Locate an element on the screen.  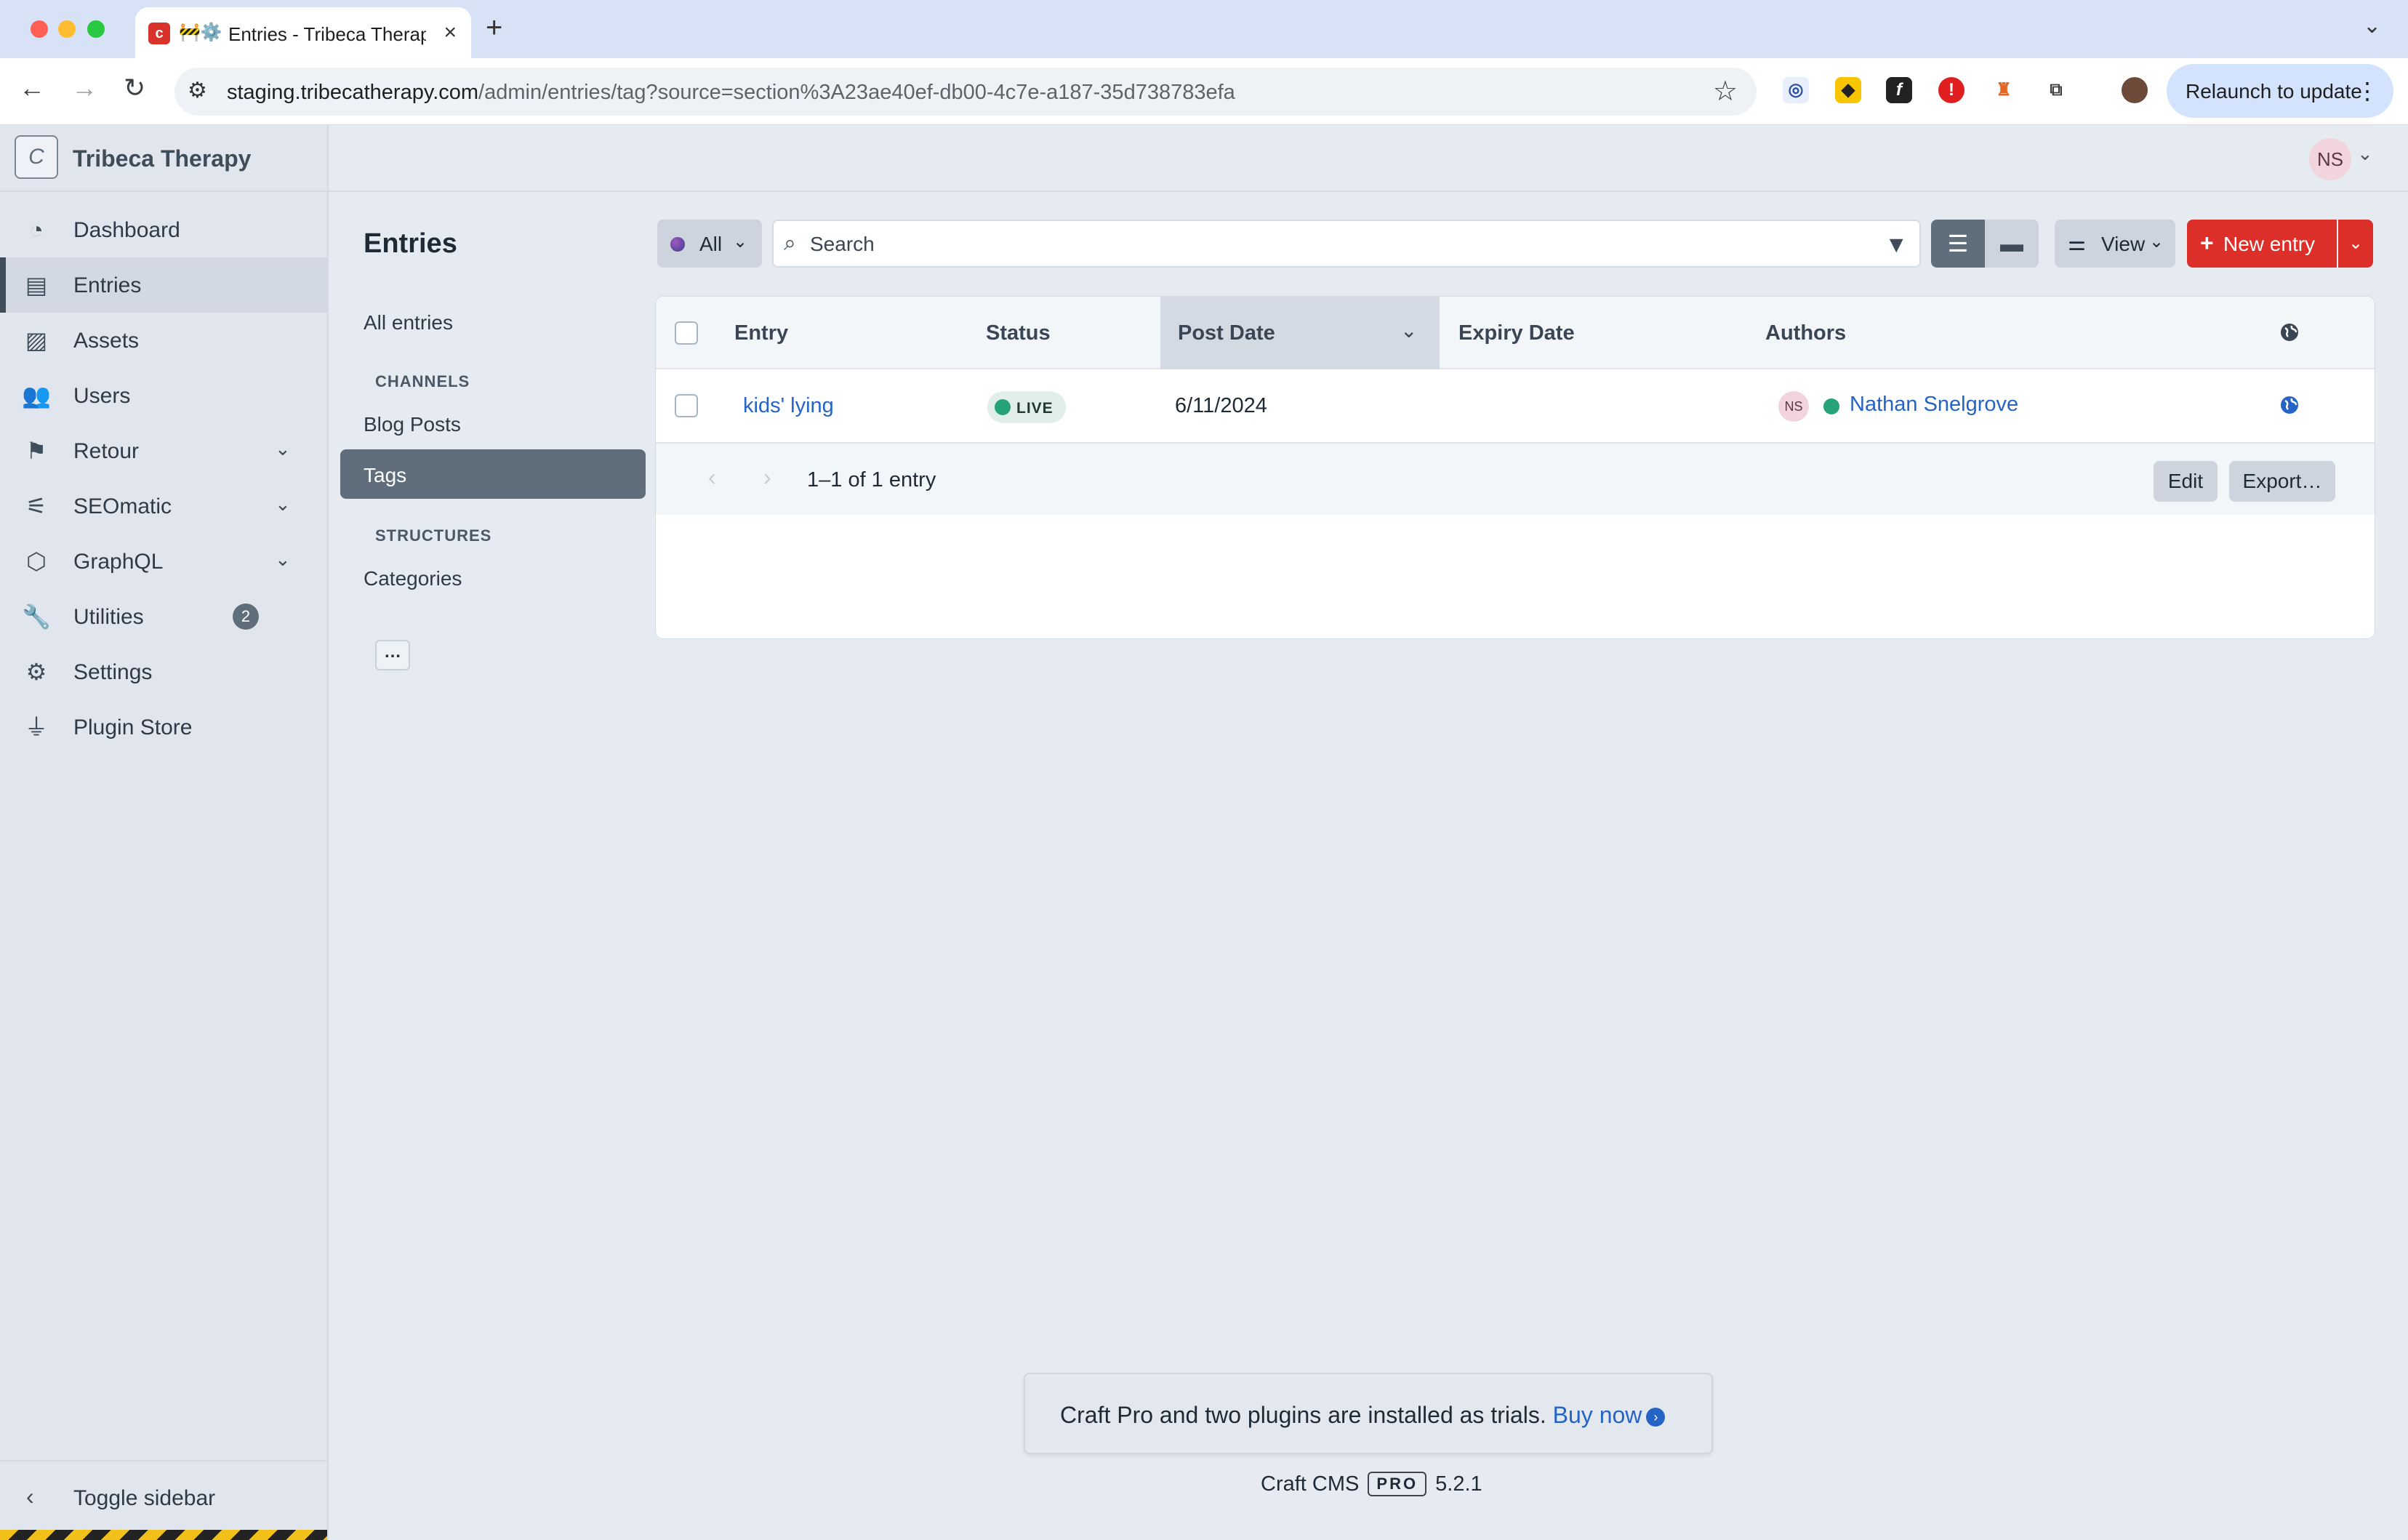
next-page-icon: › is located at coordinates (767, 477).